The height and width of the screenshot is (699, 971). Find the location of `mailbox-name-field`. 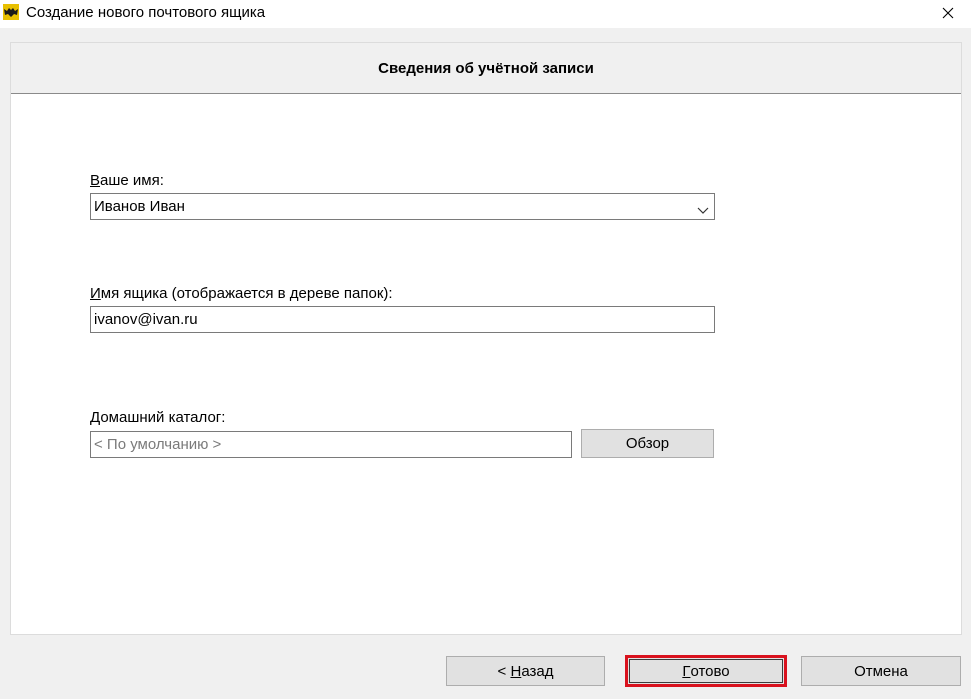

mailbox-name-field is located at coordinates (402, 319).